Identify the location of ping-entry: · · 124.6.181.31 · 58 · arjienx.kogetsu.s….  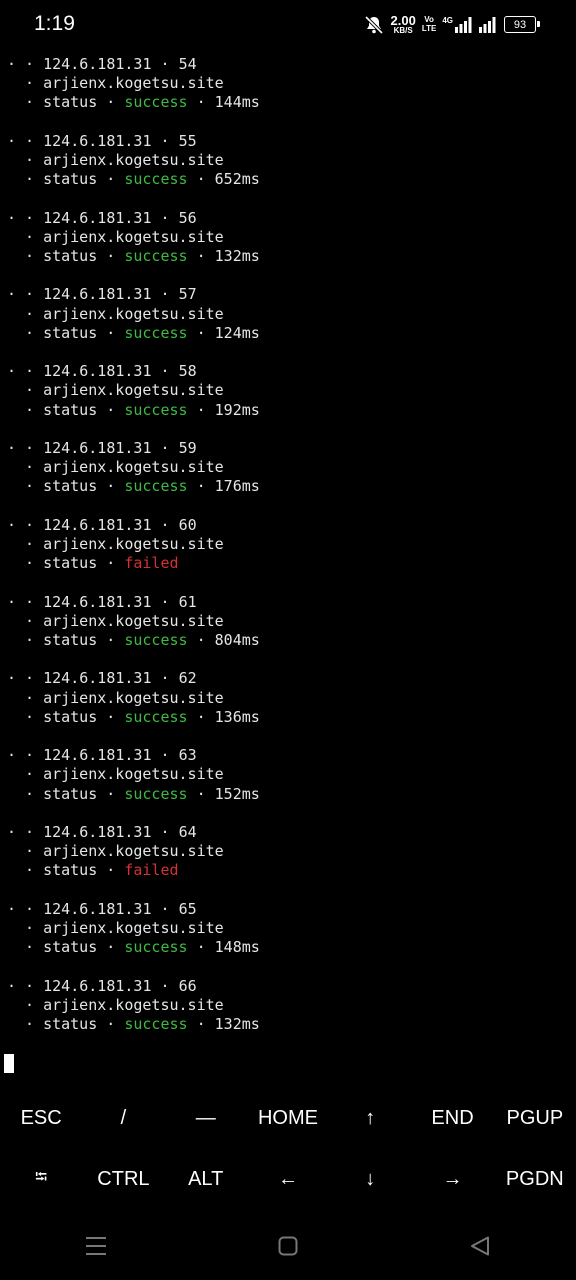
(288, 400).